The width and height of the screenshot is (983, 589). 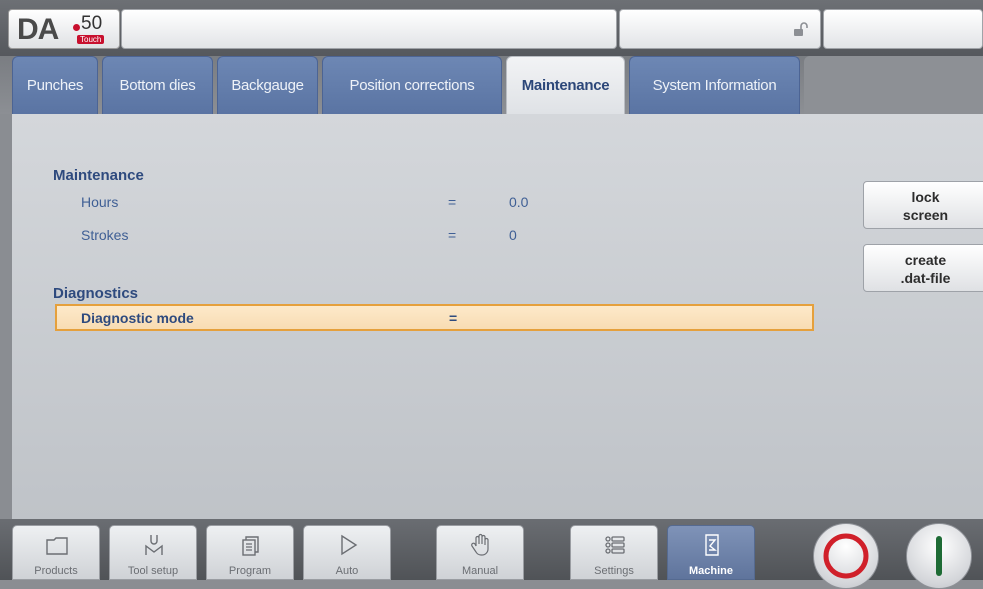 What do you see at coordinates (712, 545) in the screenshot?
I see `machine-icon` at bounding box center [712, 545].